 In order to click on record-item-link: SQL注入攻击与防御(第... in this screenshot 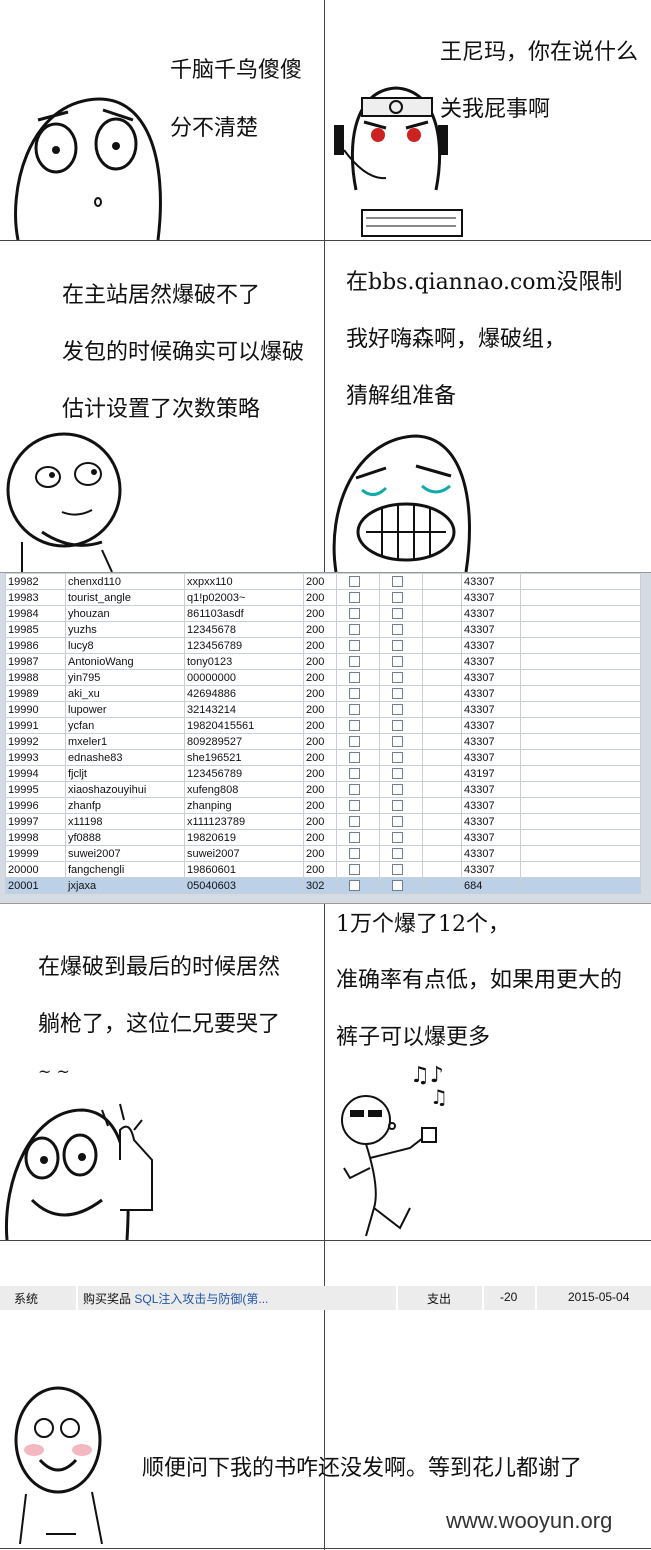, I will do `click(201, 1299)`.